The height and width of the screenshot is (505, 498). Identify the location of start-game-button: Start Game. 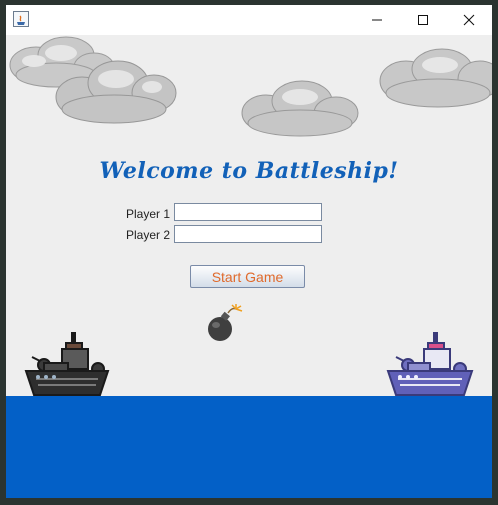
(247, 276).